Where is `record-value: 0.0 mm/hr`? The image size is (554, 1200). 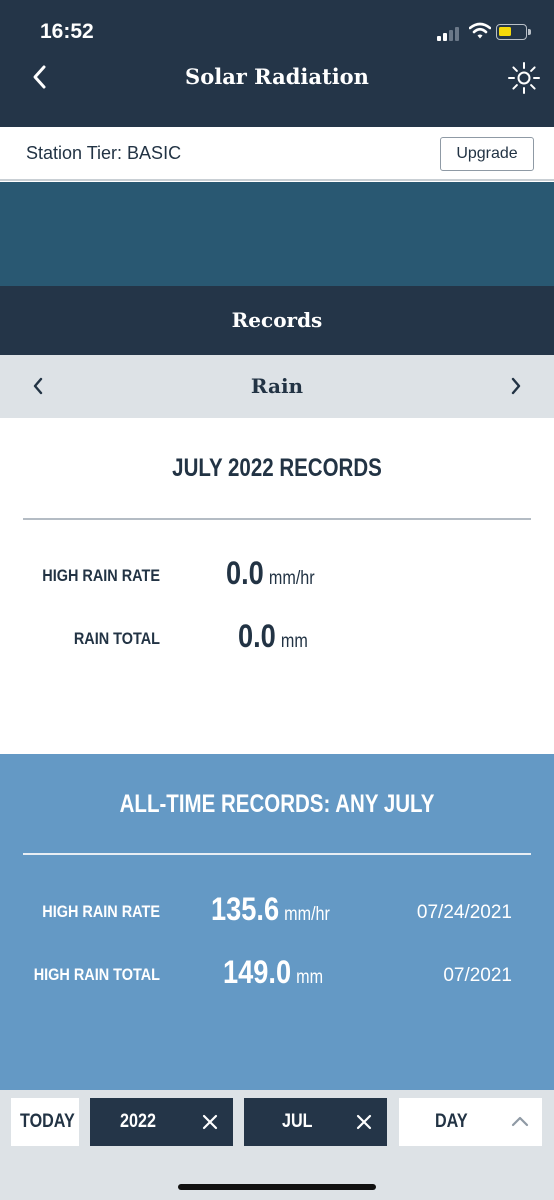 record-value: 0.0 mm/hr is located at coordinates (270, 573).